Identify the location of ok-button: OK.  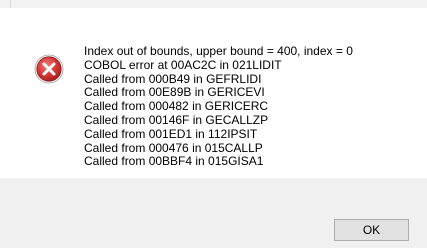
(371, 230).